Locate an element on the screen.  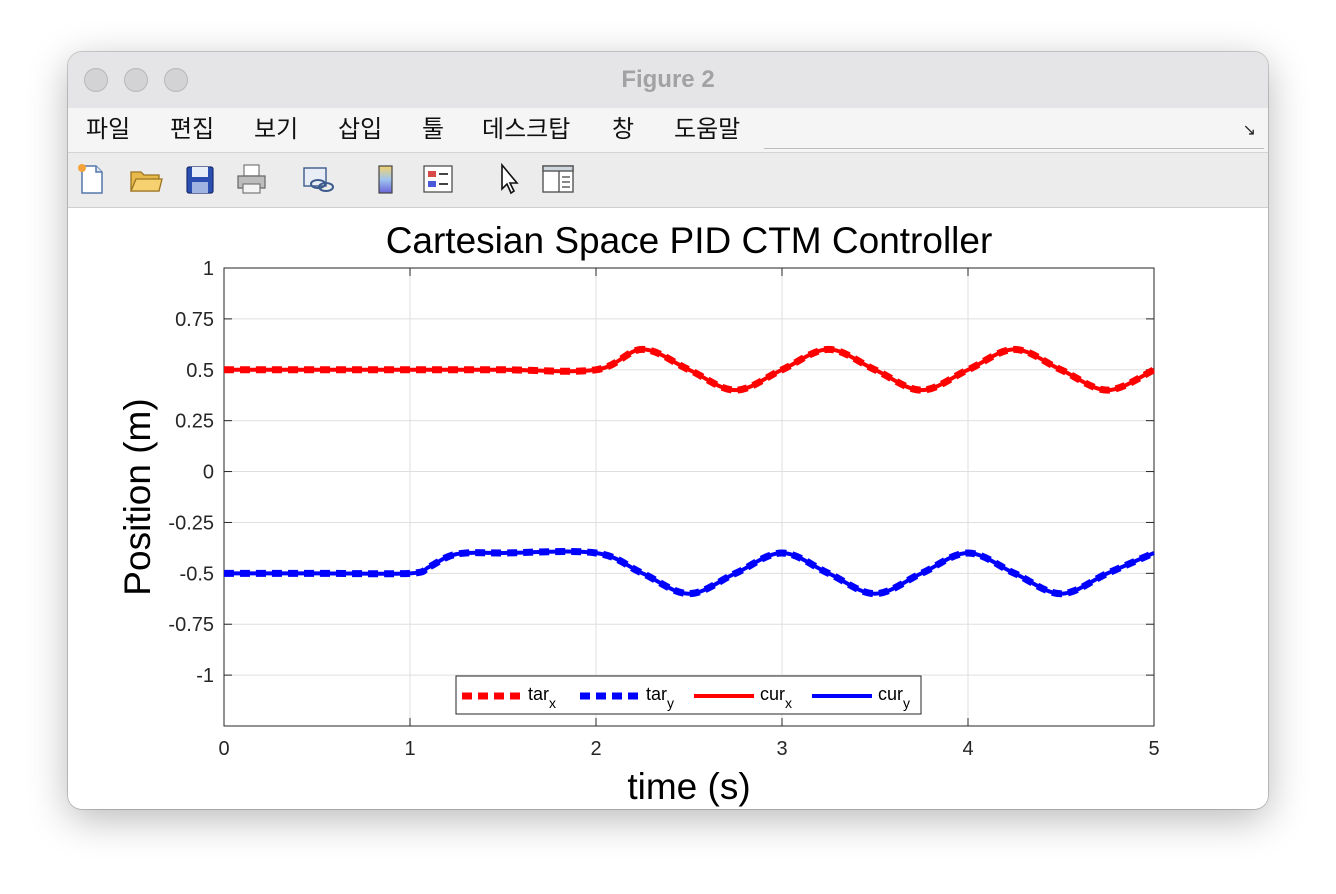
y-axis-label: Position (m) is located at coordinates (137, 496).